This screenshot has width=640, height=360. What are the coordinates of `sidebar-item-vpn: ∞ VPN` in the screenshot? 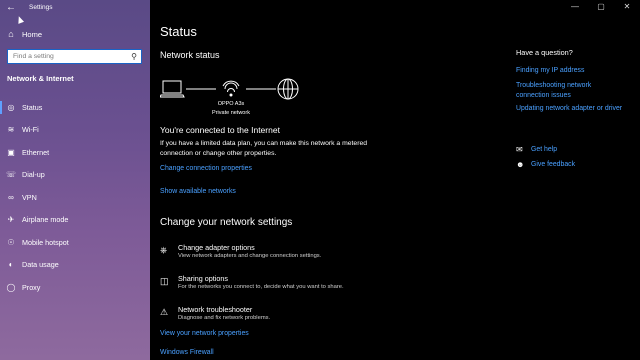 It's located at (75, 197).